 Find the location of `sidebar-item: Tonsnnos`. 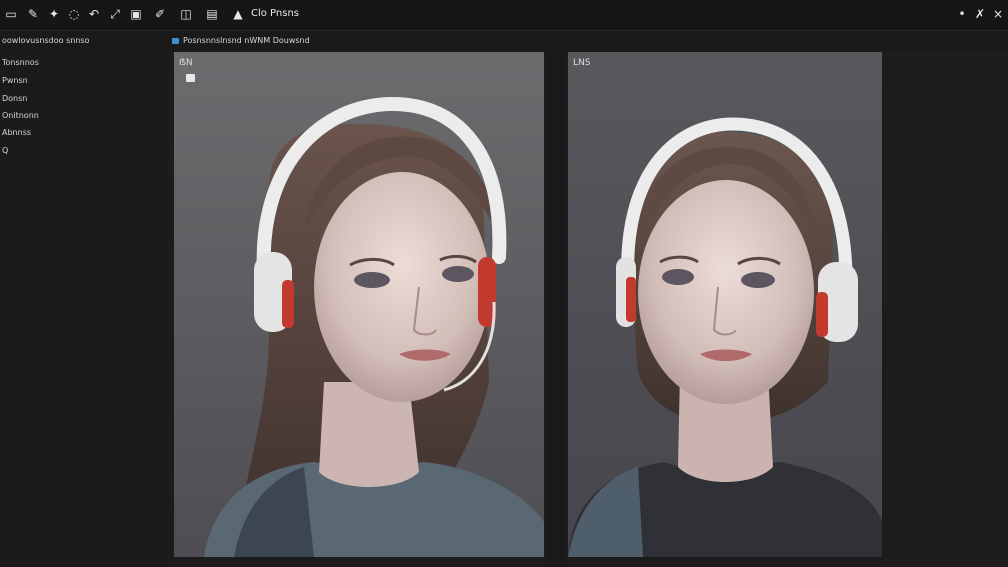

sidebar-item: Tonsnnos is located at coordinates (20, 62).